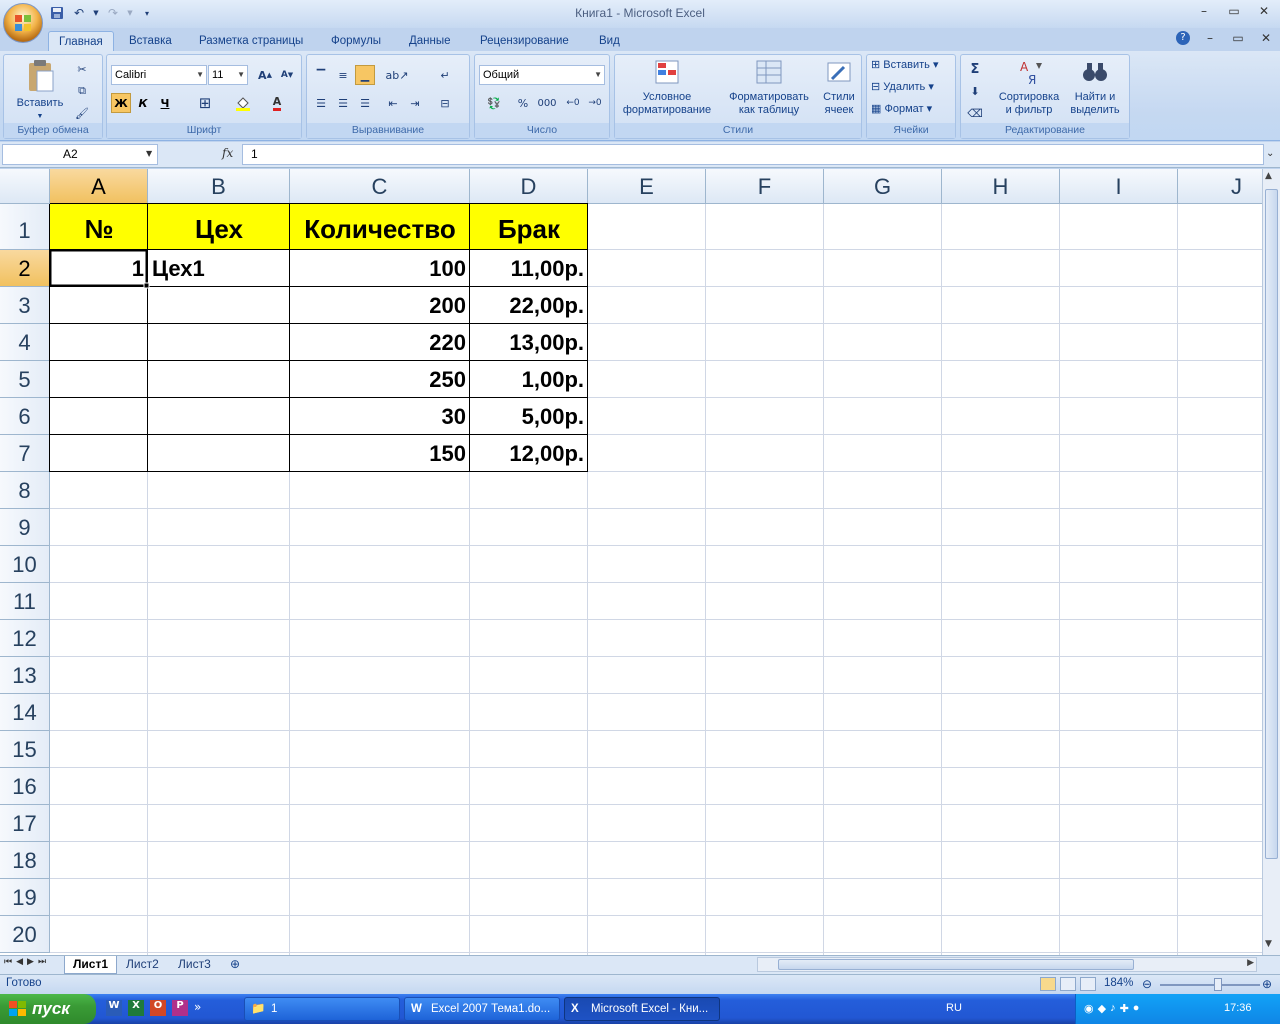 The image size is (1280, 1024). What do you see at coordinates (494, 103) in the screenshot?
I see `currency-format-icon: 💱` at bounding box center [494, 103].